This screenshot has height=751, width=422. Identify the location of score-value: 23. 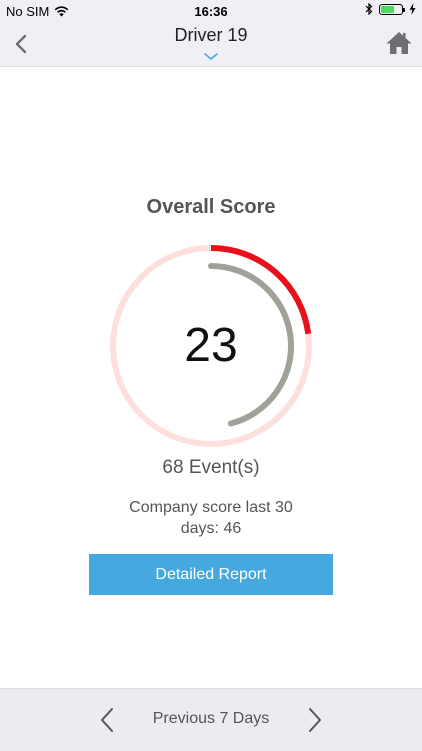
(211, 345).